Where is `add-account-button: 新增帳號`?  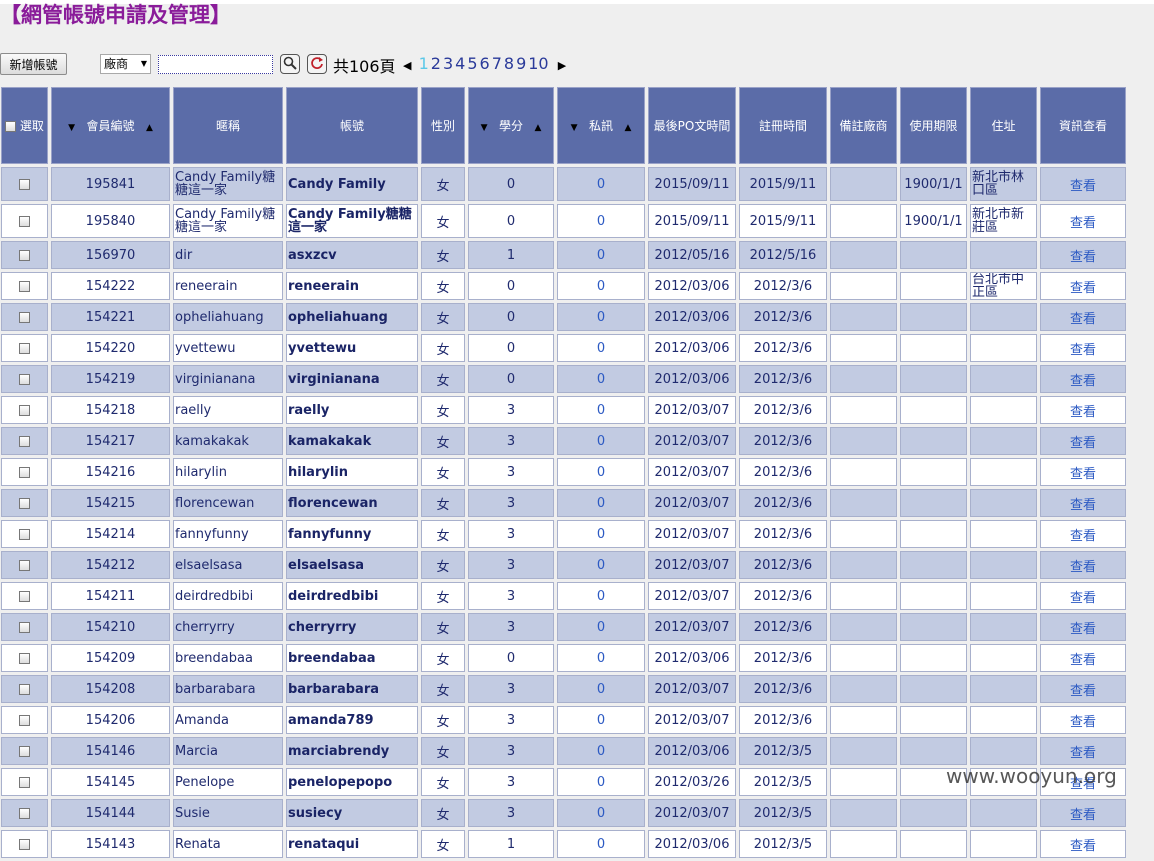
add-account-button: 新增帳號 is located at coordinates (33, 64).